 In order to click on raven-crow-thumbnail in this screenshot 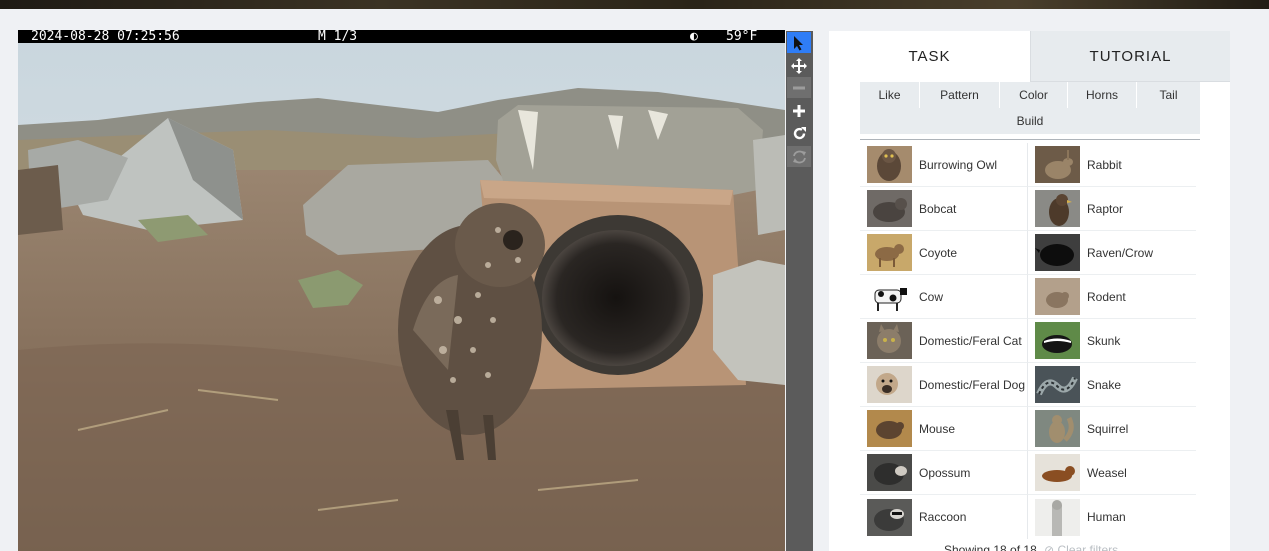, I will do `click(1057, 252)`.